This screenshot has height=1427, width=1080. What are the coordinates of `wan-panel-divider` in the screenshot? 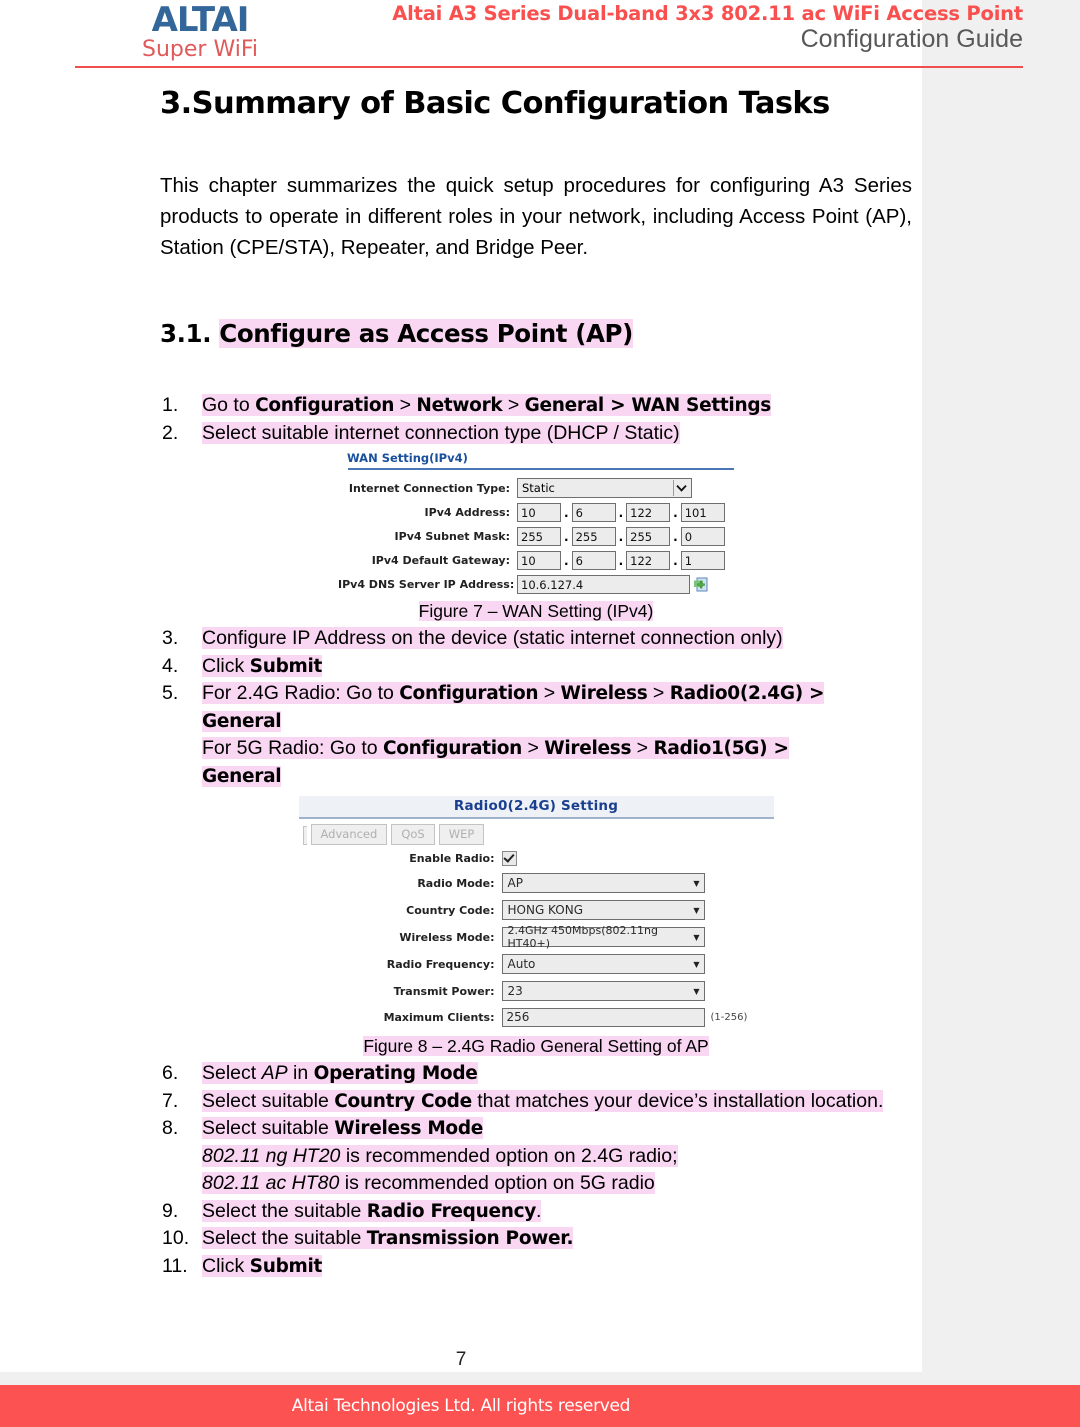 It's located at (541, 469).